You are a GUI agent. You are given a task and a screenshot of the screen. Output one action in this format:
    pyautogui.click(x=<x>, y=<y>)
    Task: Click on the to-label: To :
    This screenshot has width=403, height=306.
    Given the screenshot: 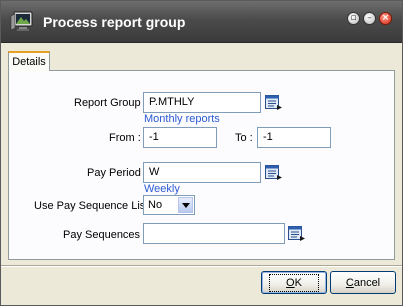 What is the action you would take?
    pyautogui.click(x=244, y=138)
    